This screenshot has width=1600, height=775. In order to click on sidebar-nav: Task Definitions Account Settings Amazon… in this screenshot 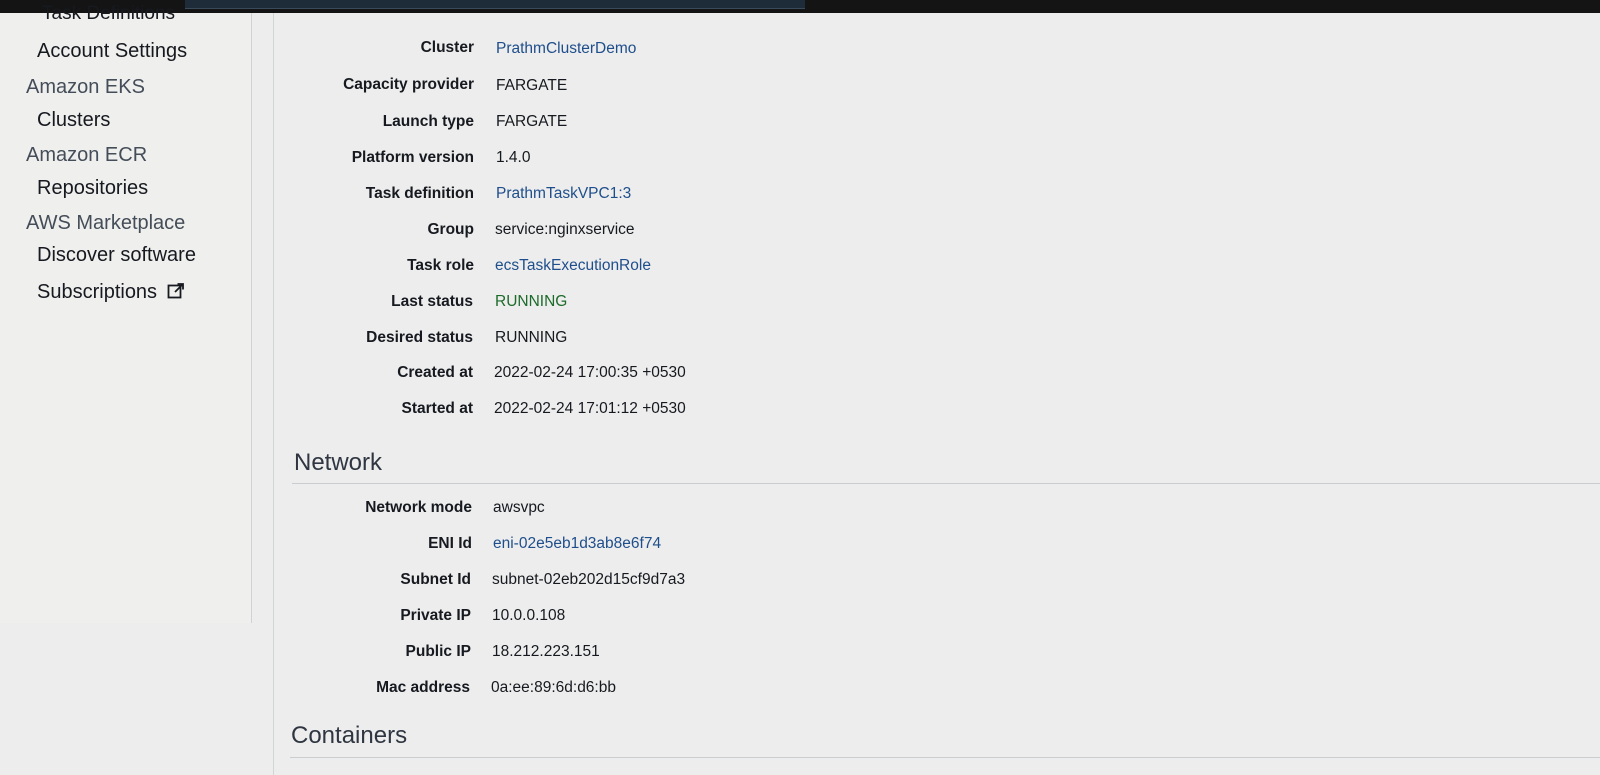, I will do `click(126, 313)`.